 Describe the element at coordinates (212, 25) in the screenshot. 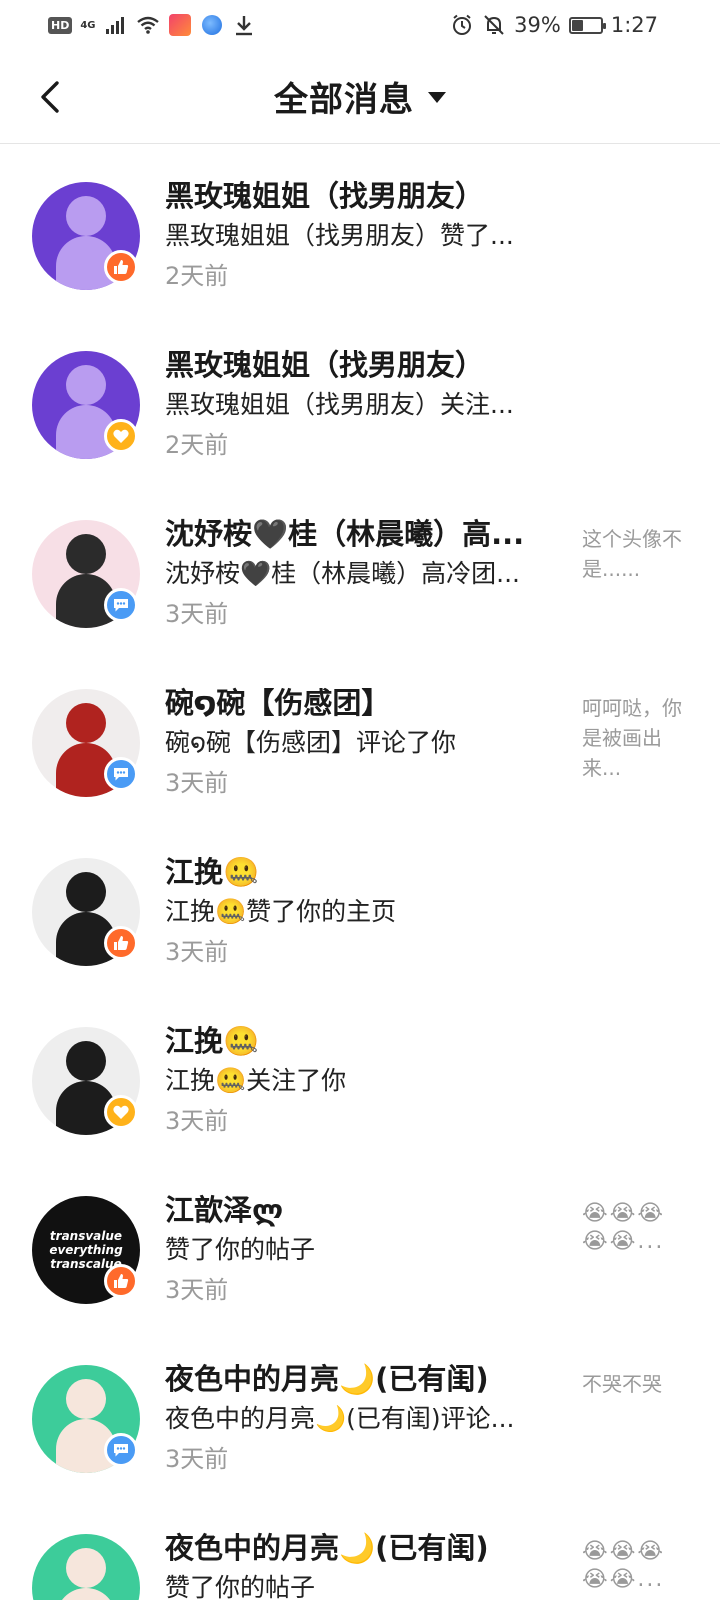

I see `globe-icon` at that location.